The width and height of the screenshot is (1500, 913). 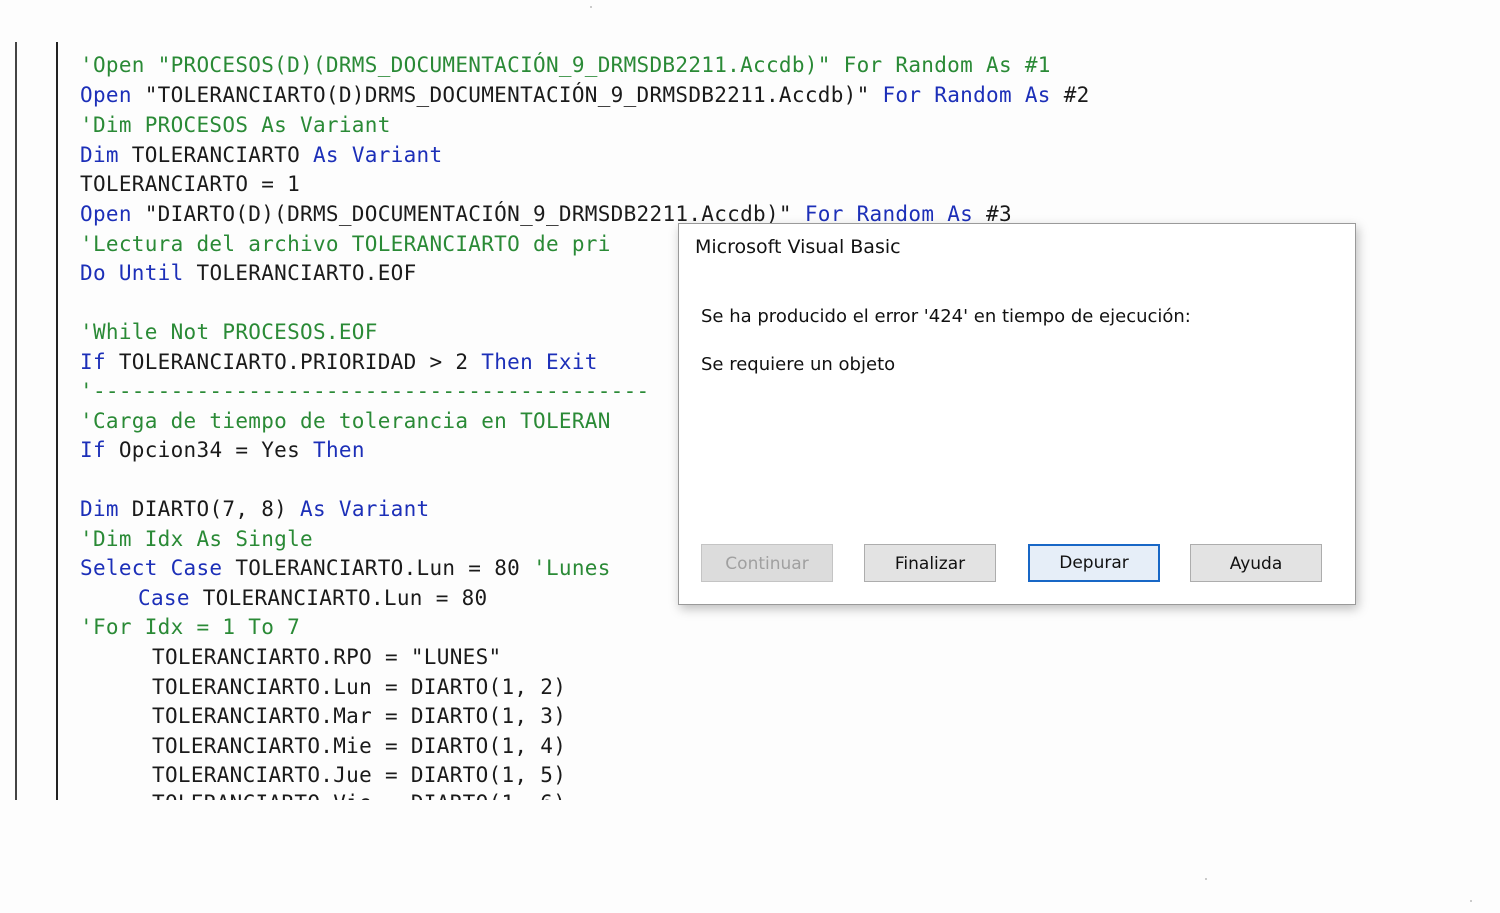 I want to click on code-text: TOLERANCIARTO.EOF, so click(x=306, y=273).